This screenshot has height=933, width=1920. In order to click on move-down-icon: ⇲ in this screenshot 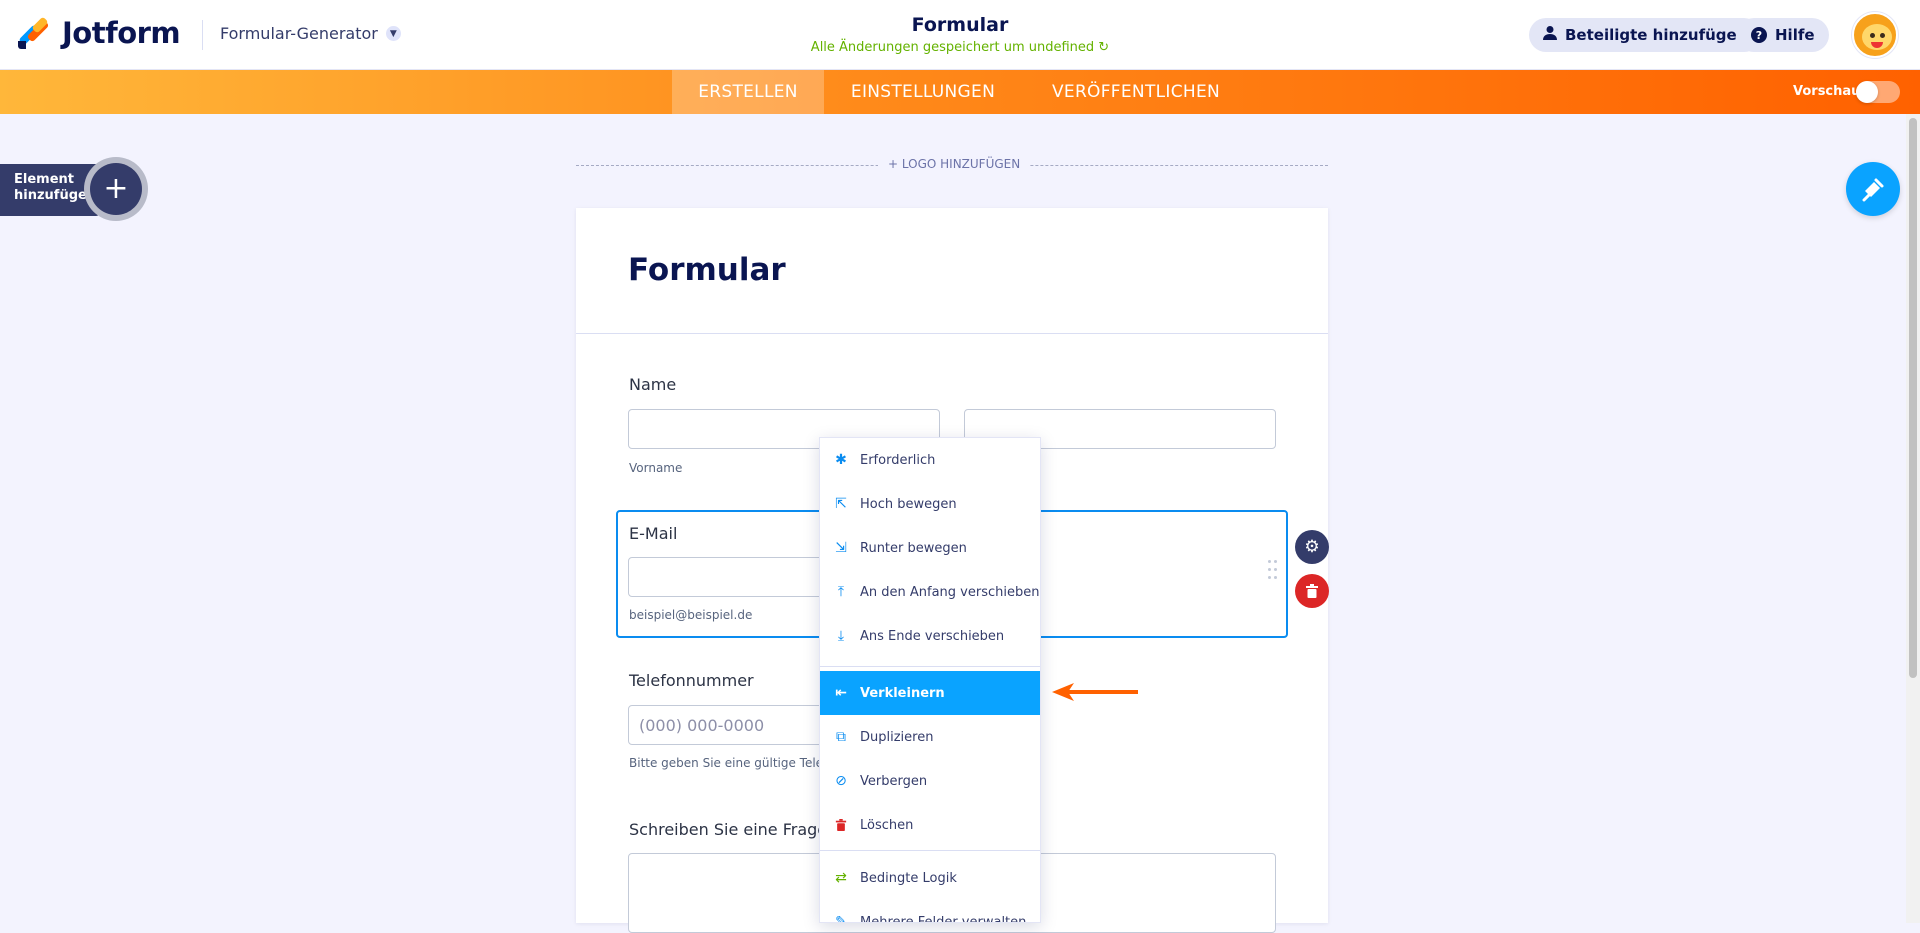, I will do `click(841, 548)`.